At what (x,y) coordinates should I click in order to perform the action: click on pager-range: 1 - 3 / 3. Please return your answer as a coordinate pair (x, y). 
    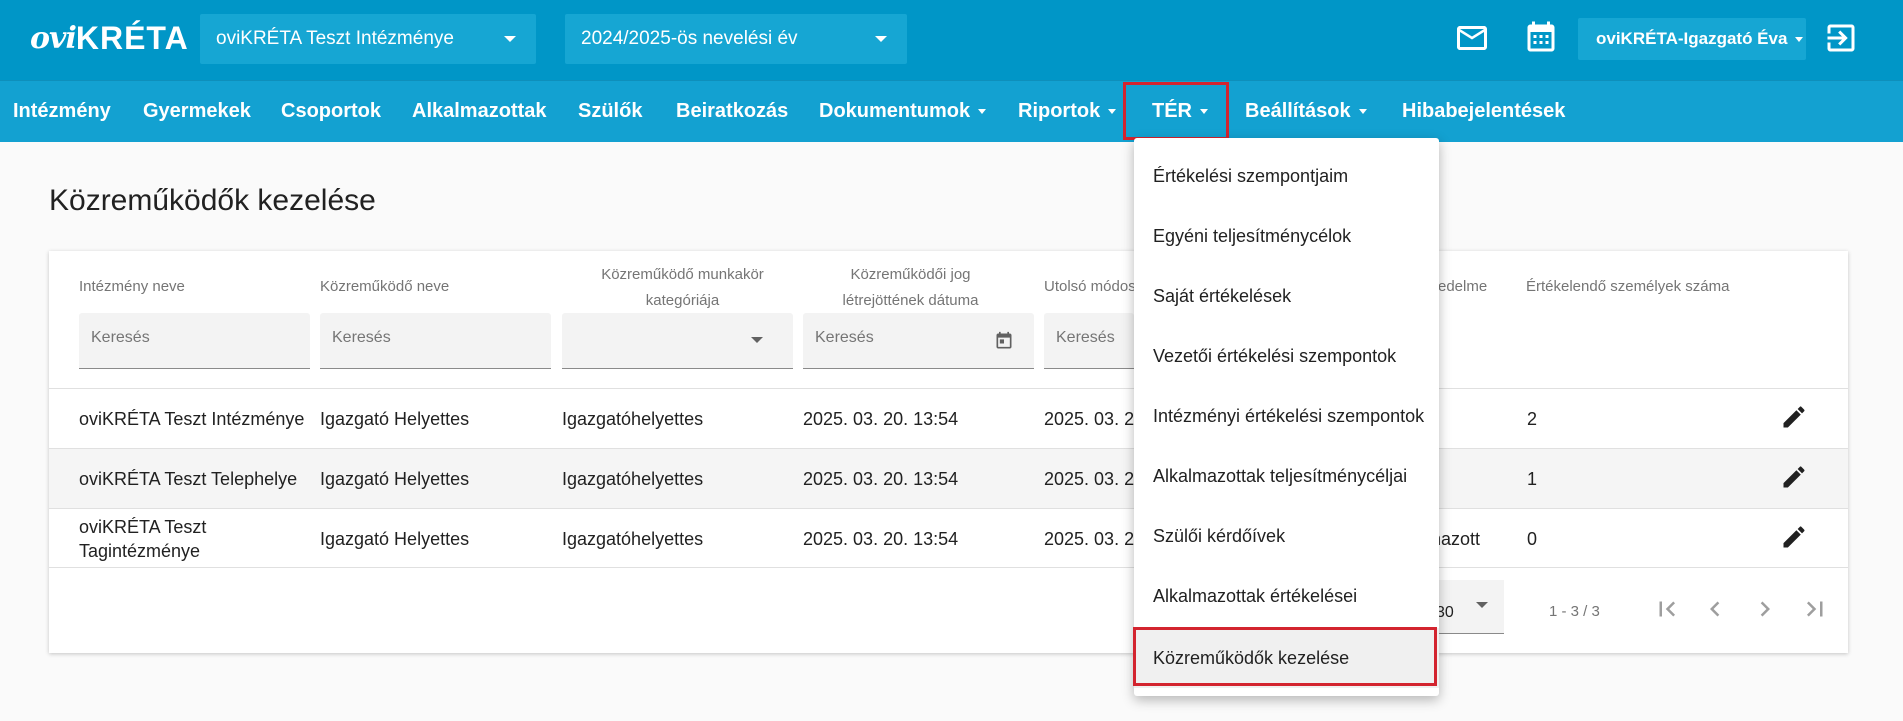
    Looking at the image, I should click on (1574, 611).